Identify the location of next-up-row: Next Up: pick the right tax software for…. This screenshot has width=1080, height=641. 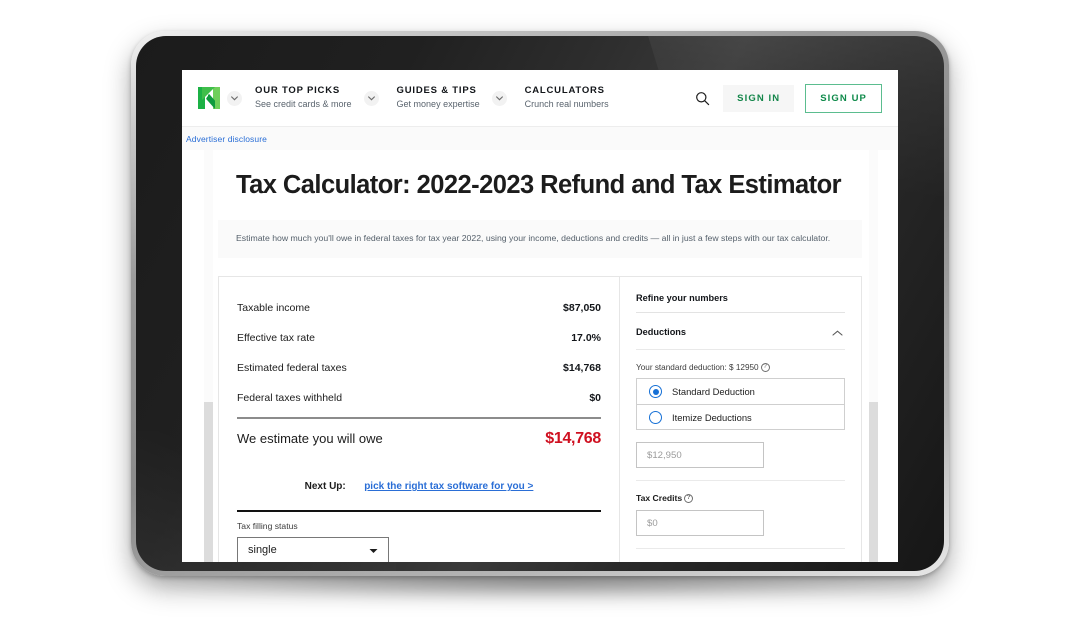
(419, 485).